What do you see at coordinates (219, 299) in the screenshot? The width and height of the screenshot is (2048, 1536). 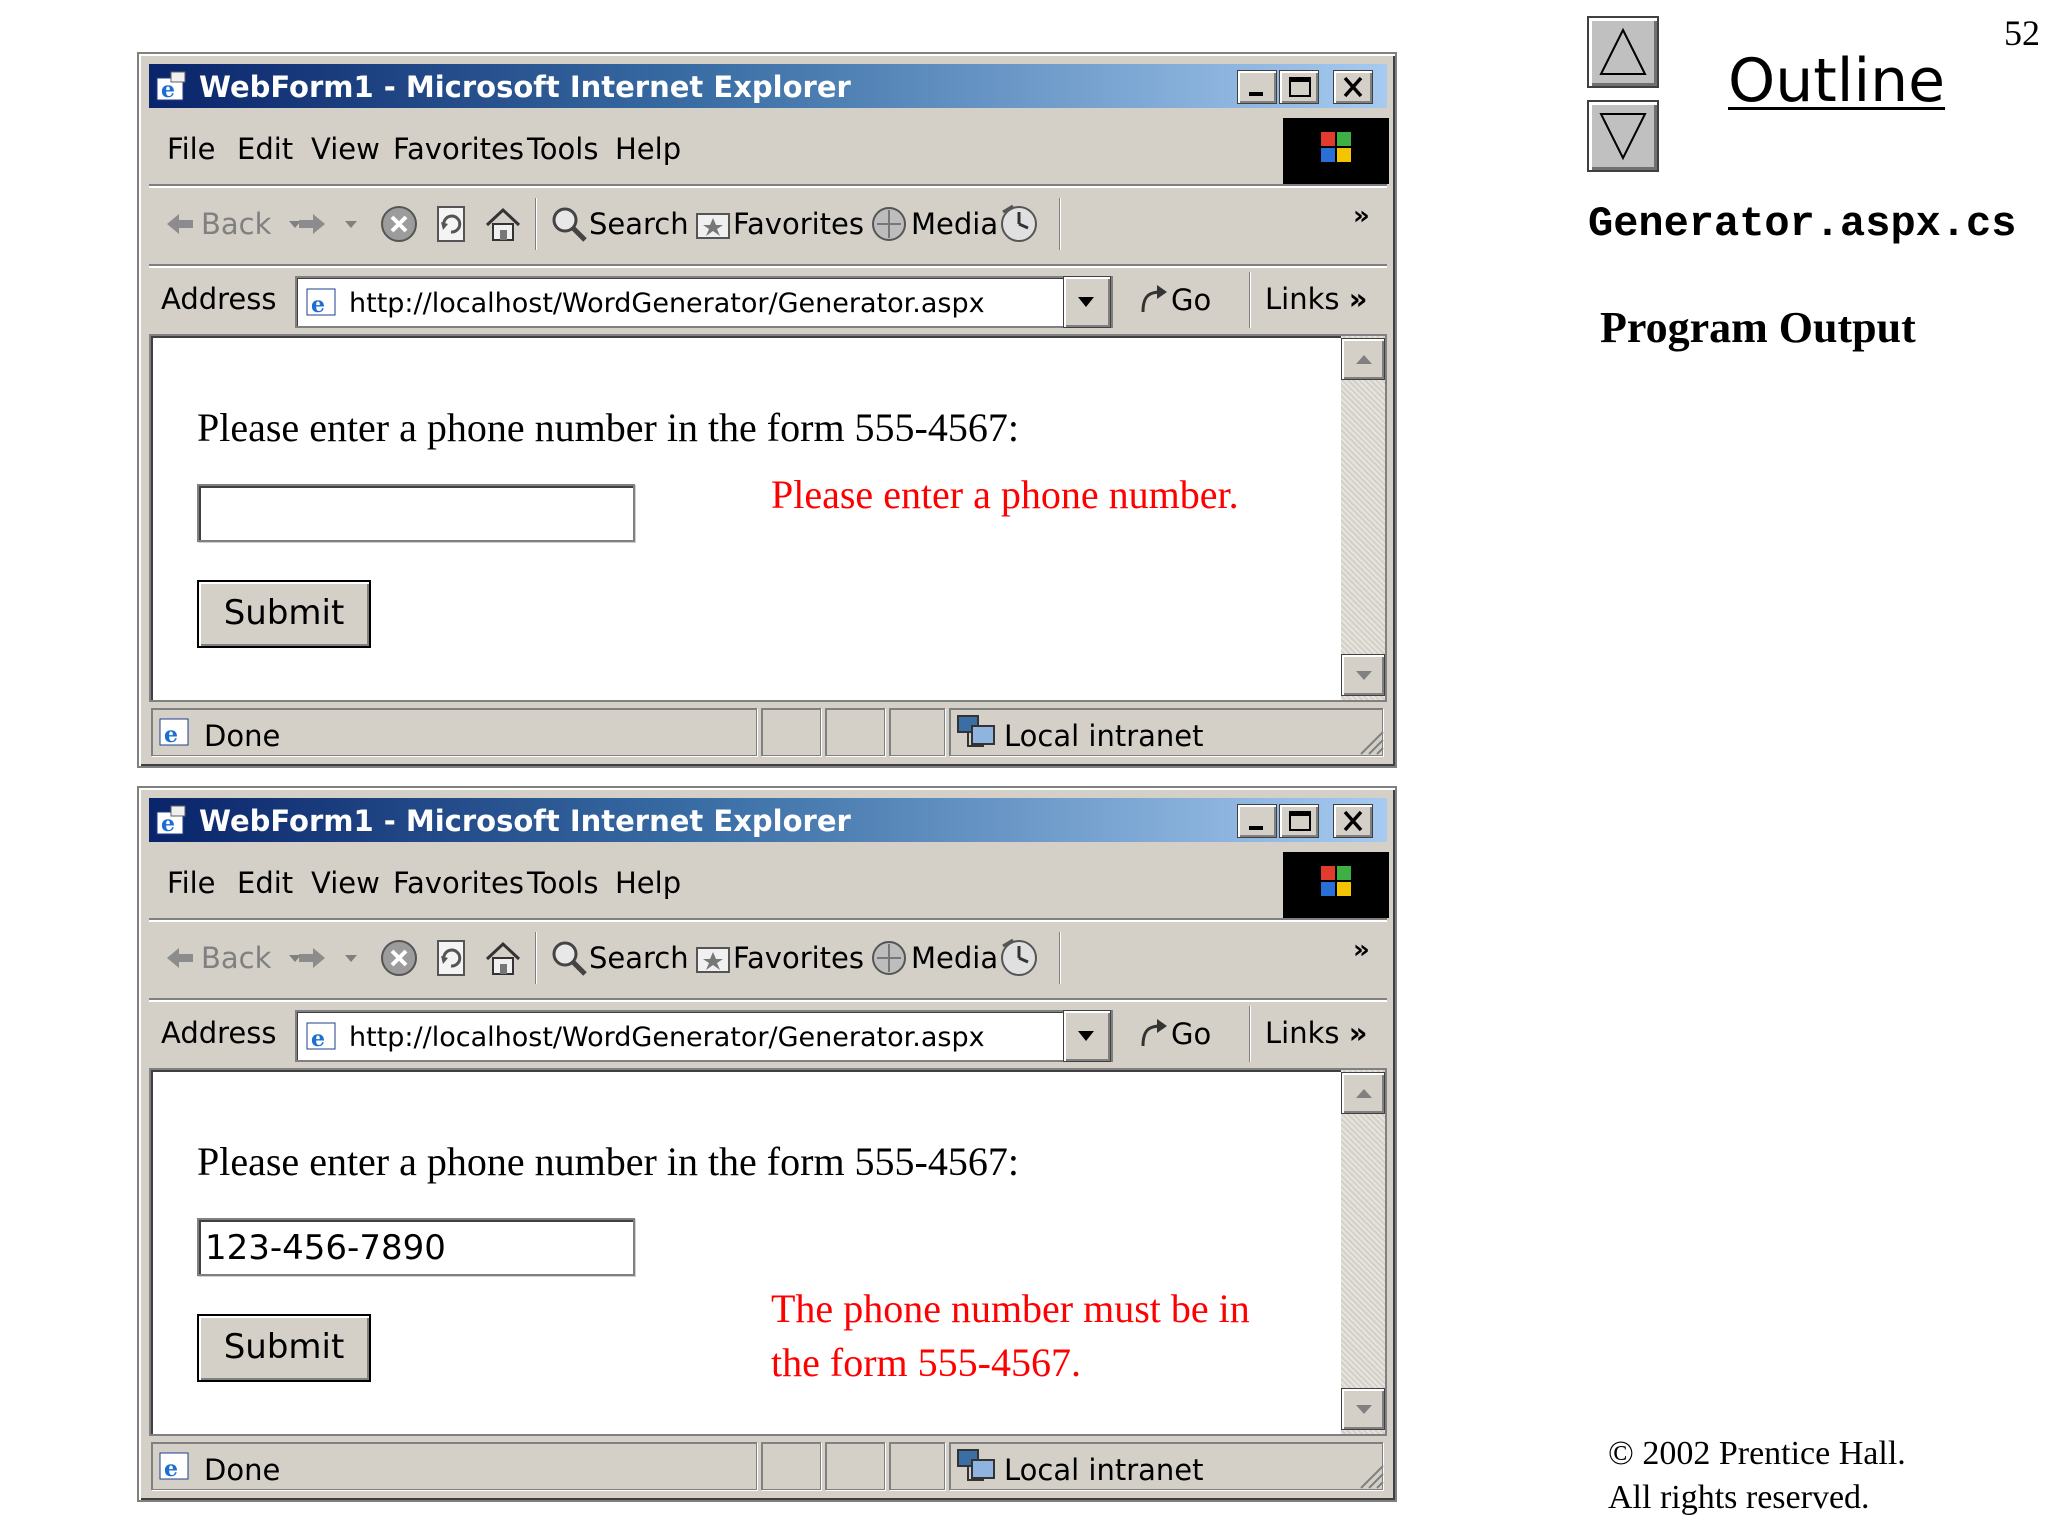 I see `address-label: Address` at bounding box center [219, 299].